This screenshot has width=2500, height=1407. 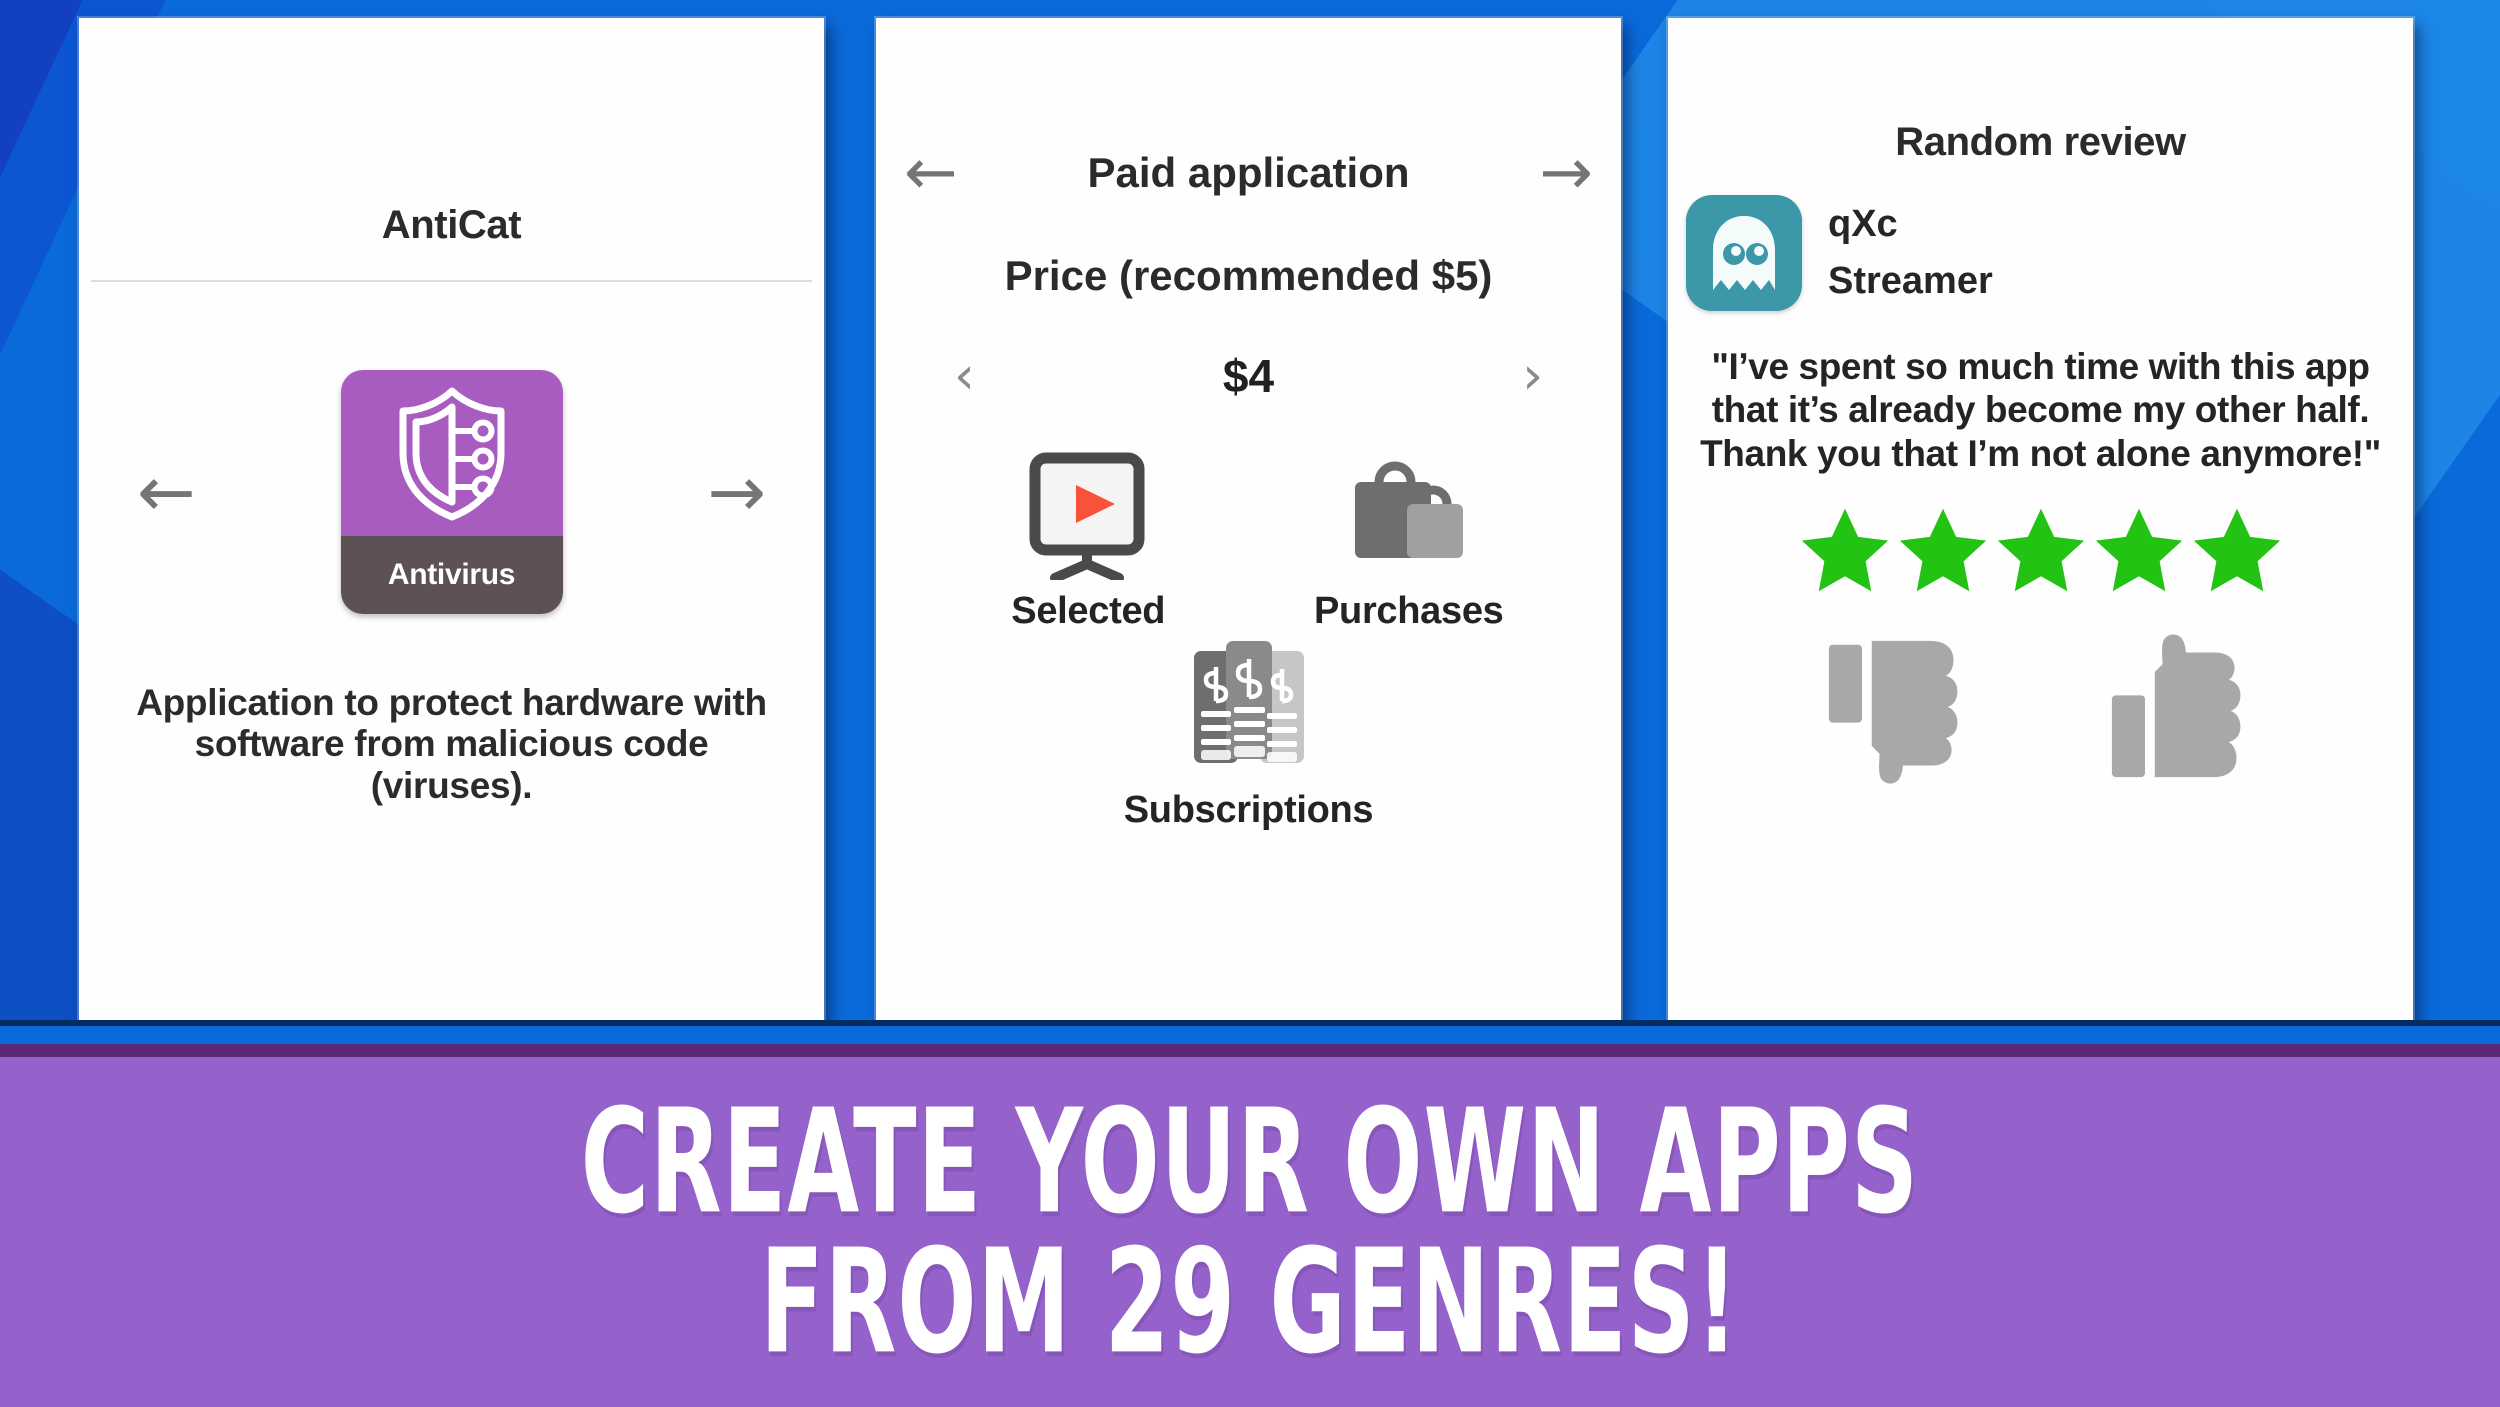 I want to click on reviewer-role: Streamer, so click(x=1910, y=281).